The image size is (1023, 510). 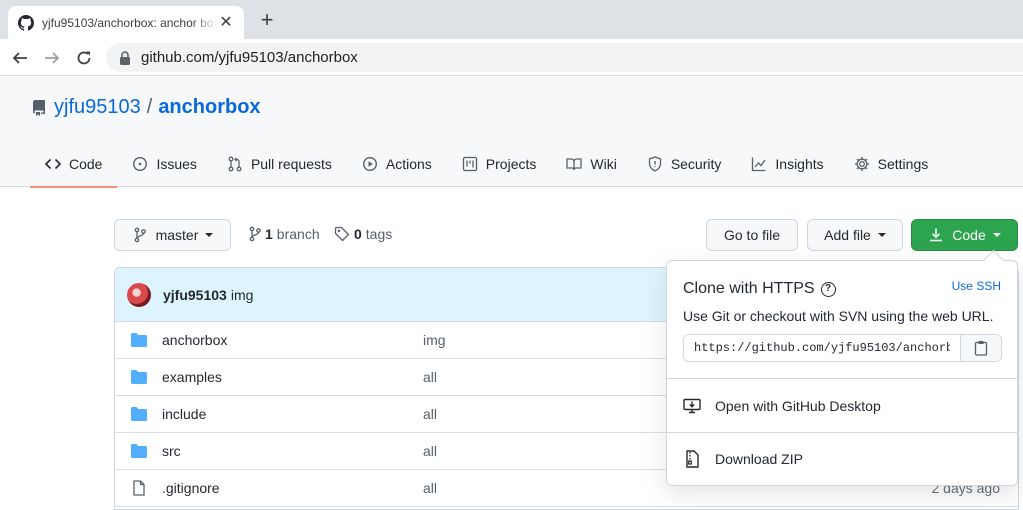 What do you see at coordinates (759, 459) in the screenshot?
I see `download-zip-label: Download ZIP` at bounding box center [759, 459].